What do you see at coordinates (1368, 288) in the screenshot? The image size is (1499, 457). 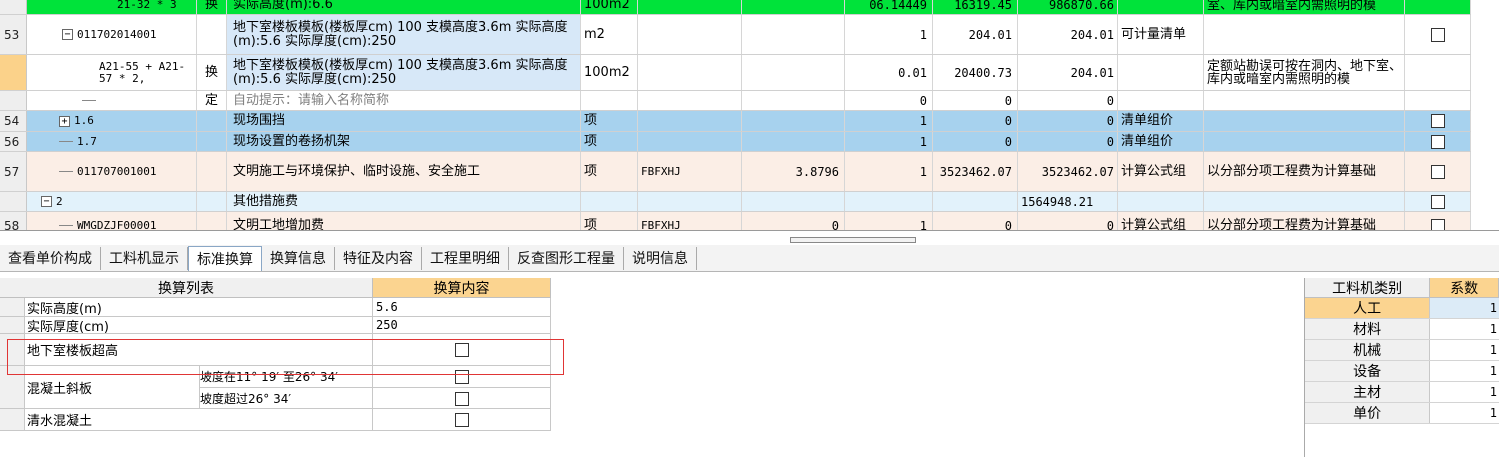 I see `category-header: 工料机类别` at bounding box center [1368, 288].